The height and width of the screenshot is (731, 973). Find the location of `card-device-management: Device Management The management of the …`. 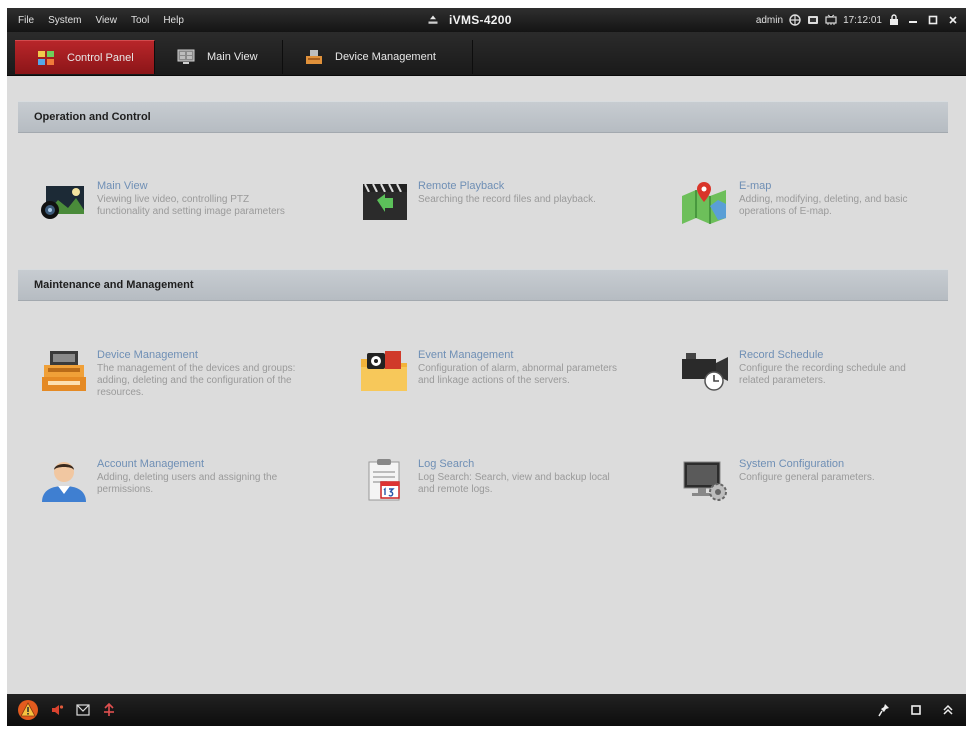

card-device-management: Device Management The management of the … is located at coordinates (173, 384).